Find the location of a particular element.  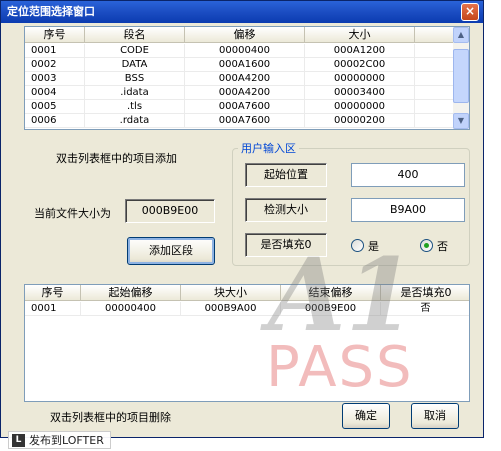

table-cell: 000A1600 is located at coordinates (245, 64).